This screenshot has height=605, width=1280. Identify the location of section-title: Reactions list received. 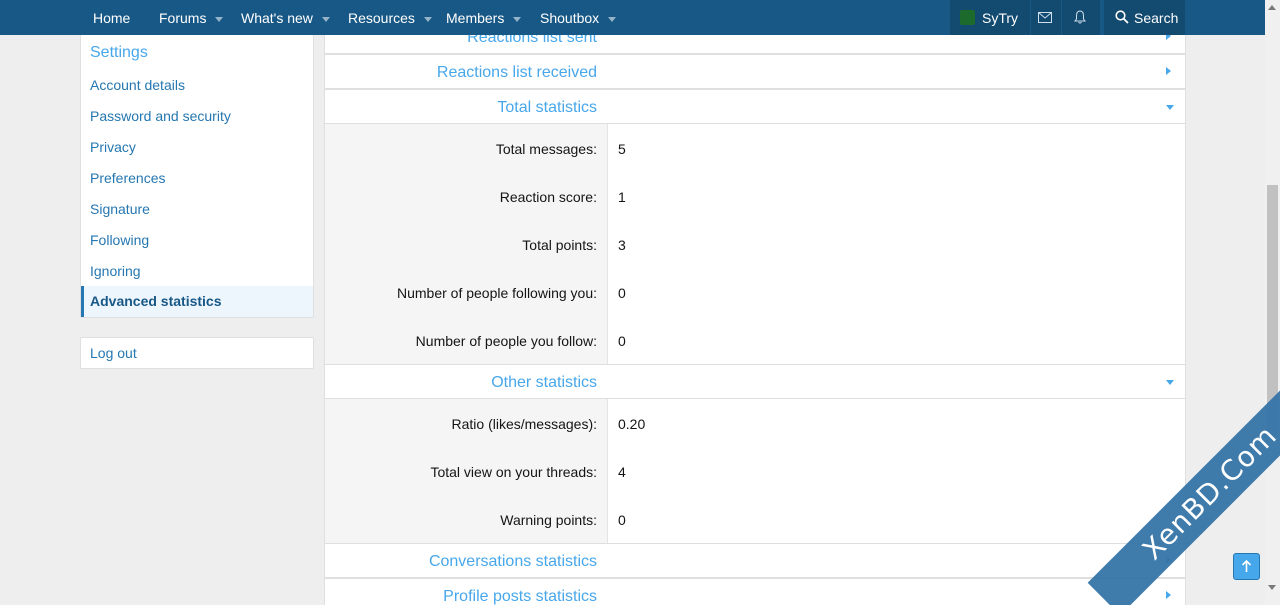
(516, 72).